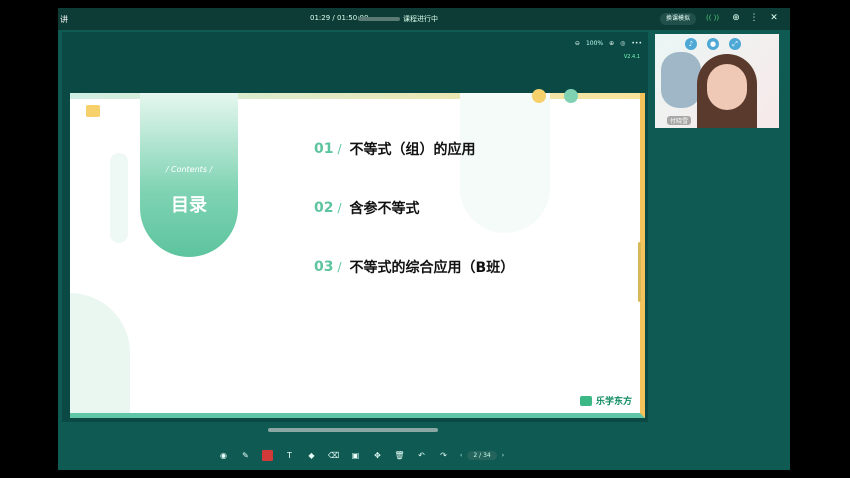 This screenshot has width=850, height=478. Describe the element at coordinates (487, 455) in the screenshot. I see `total-pages: 34` at that location.